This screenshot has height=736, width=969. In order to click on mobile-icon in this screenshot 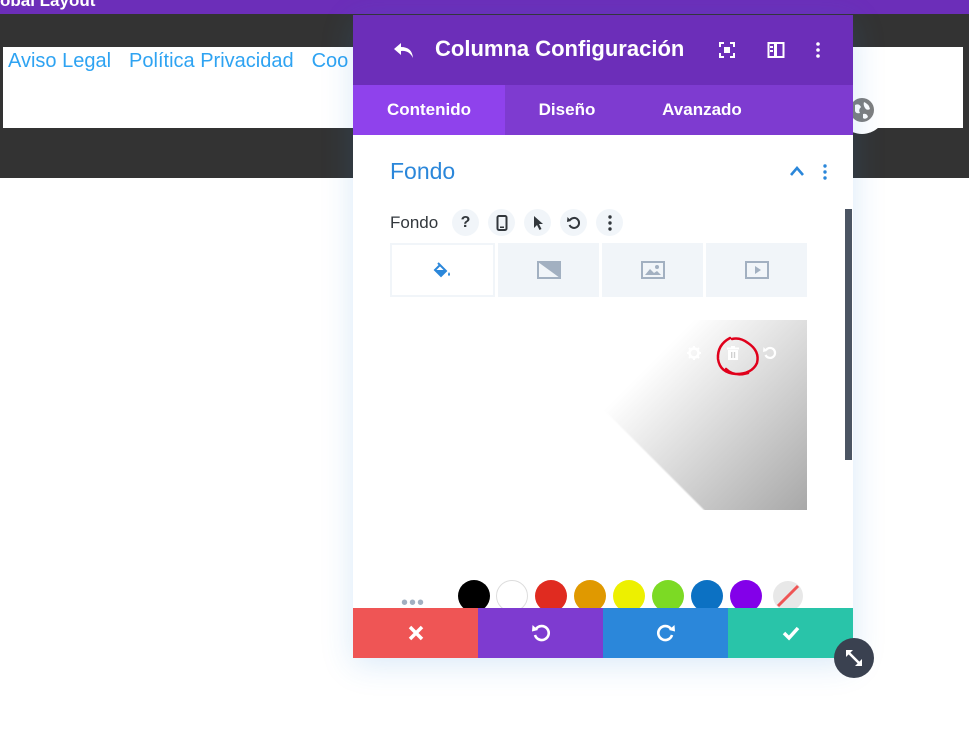, I will do `click(501, 222)`.